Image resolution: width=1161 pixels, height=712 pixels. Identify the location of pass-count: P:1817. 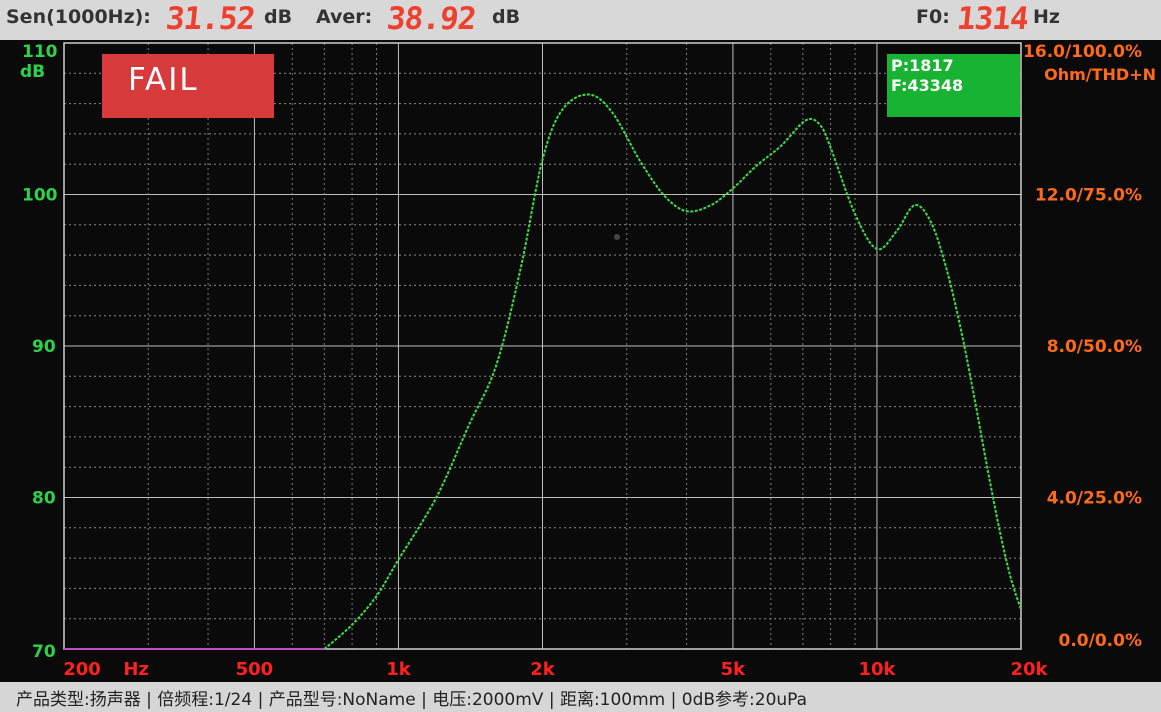
(922, 65).